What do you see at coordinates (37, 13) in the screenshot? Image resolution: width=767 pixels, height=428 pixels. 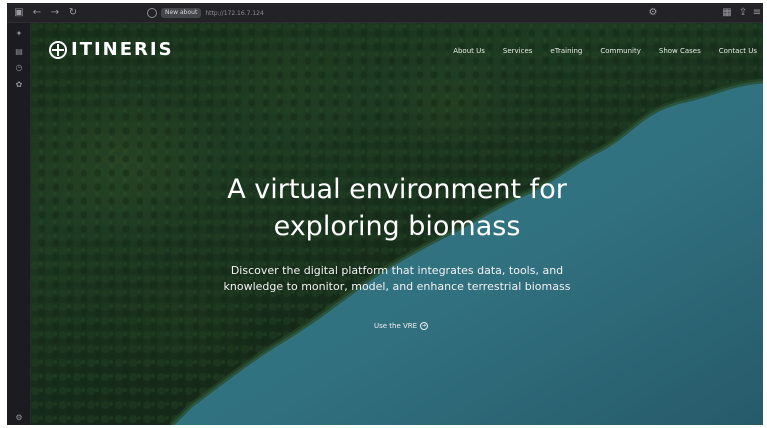 I see `back-icon: ←` at bounding box center [37, 13].